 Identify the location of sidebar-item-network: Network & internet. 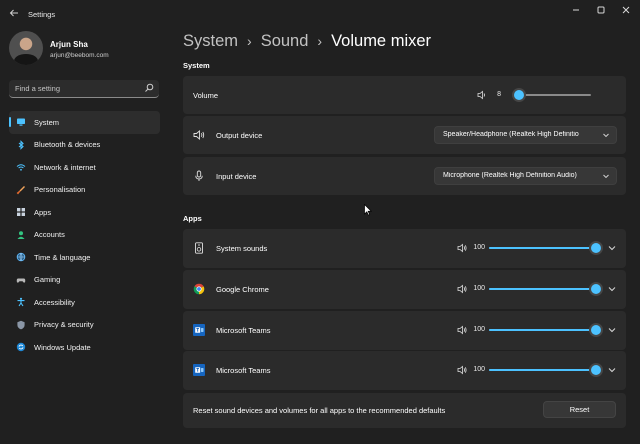
(84, 167).